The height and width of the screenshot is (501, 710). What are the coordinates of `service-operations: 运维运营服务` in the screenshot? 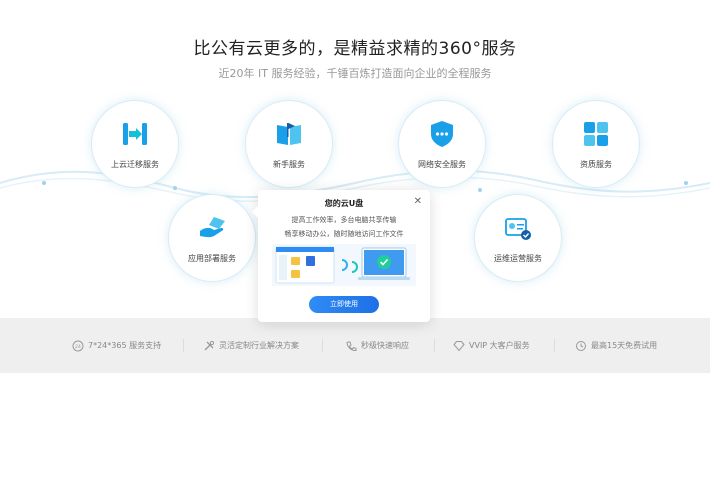 It's located at (518, 238).